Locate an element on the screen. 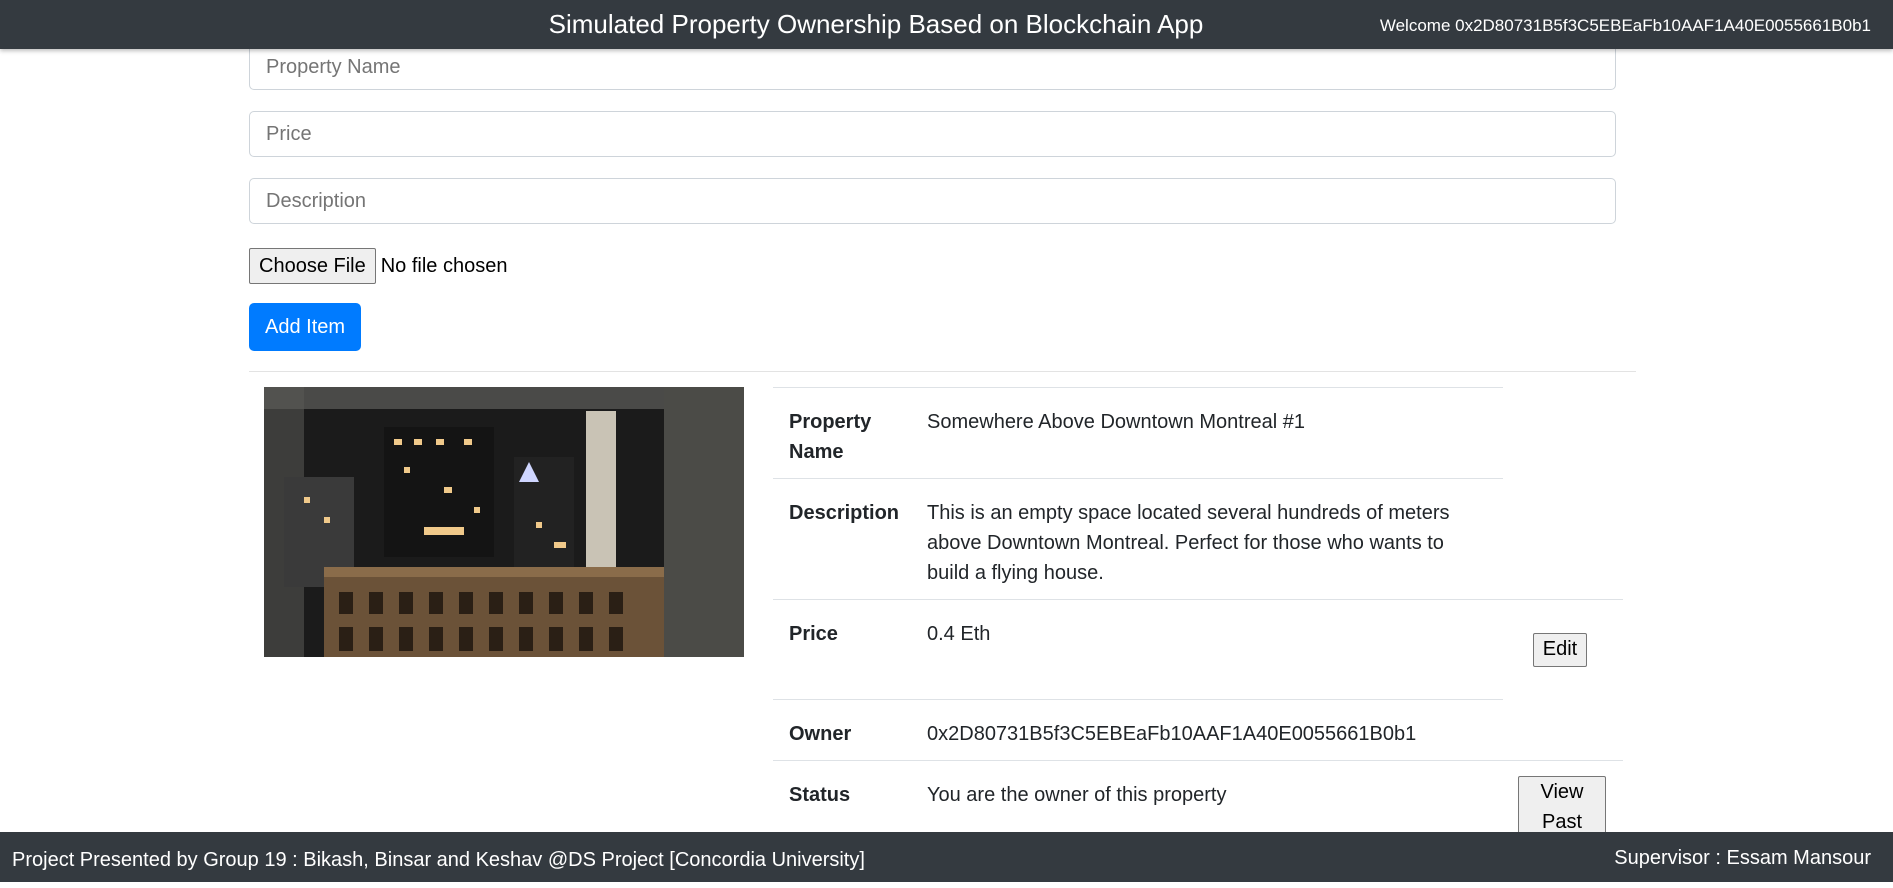 The width and height of the screenshot is (1893, 888). price-label: Price is located at coordinates (813, 634).